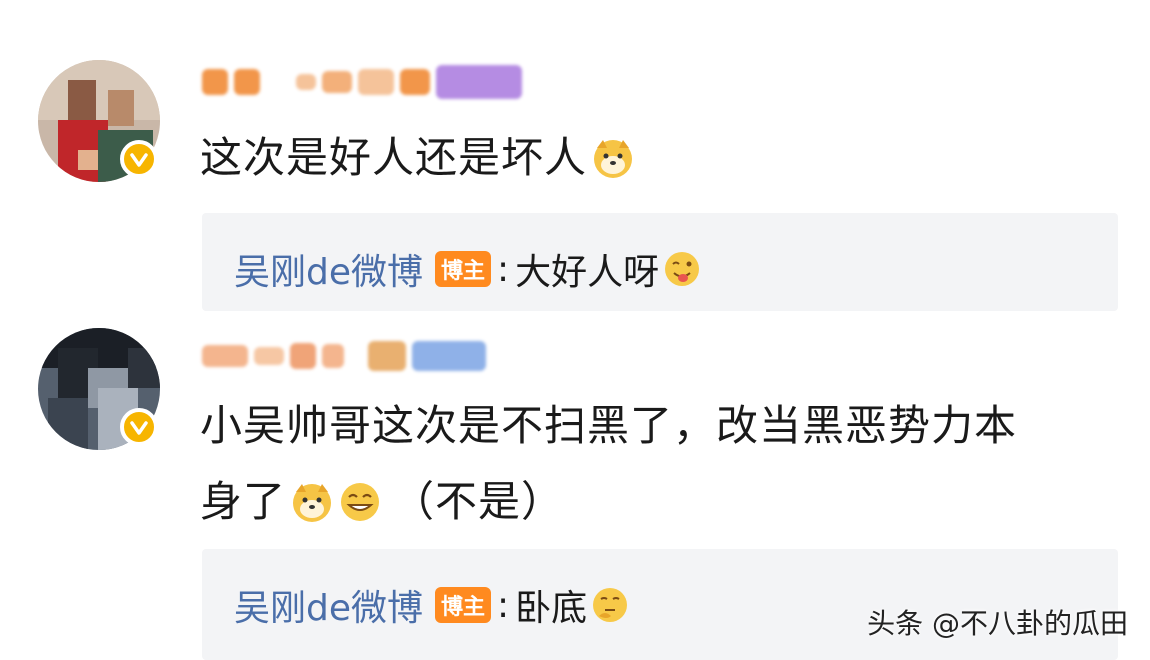 The width and height of the screenshot is (1150, 660). What do you see at coordinates (609, 463) in the screenshot?
I see `comment-text: 小吴帅哥这次是不扫黑了，改当黑恶势力本 身了 （不是）` at bounding box center [609, 463].